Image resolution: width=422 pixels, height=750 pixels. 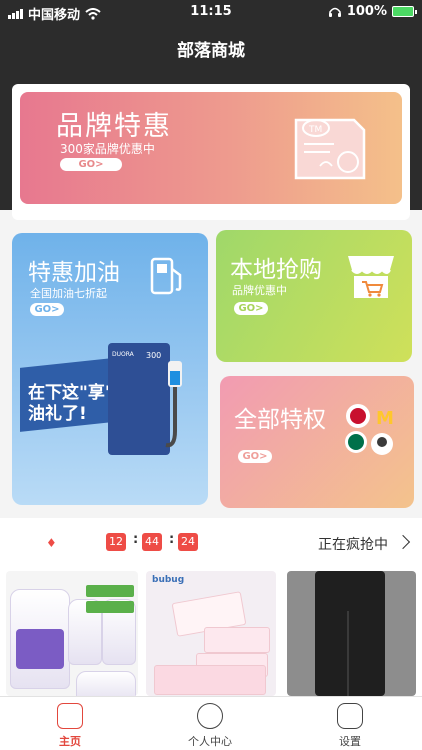 I want to click on pants-image, so click(x=350, y=633).